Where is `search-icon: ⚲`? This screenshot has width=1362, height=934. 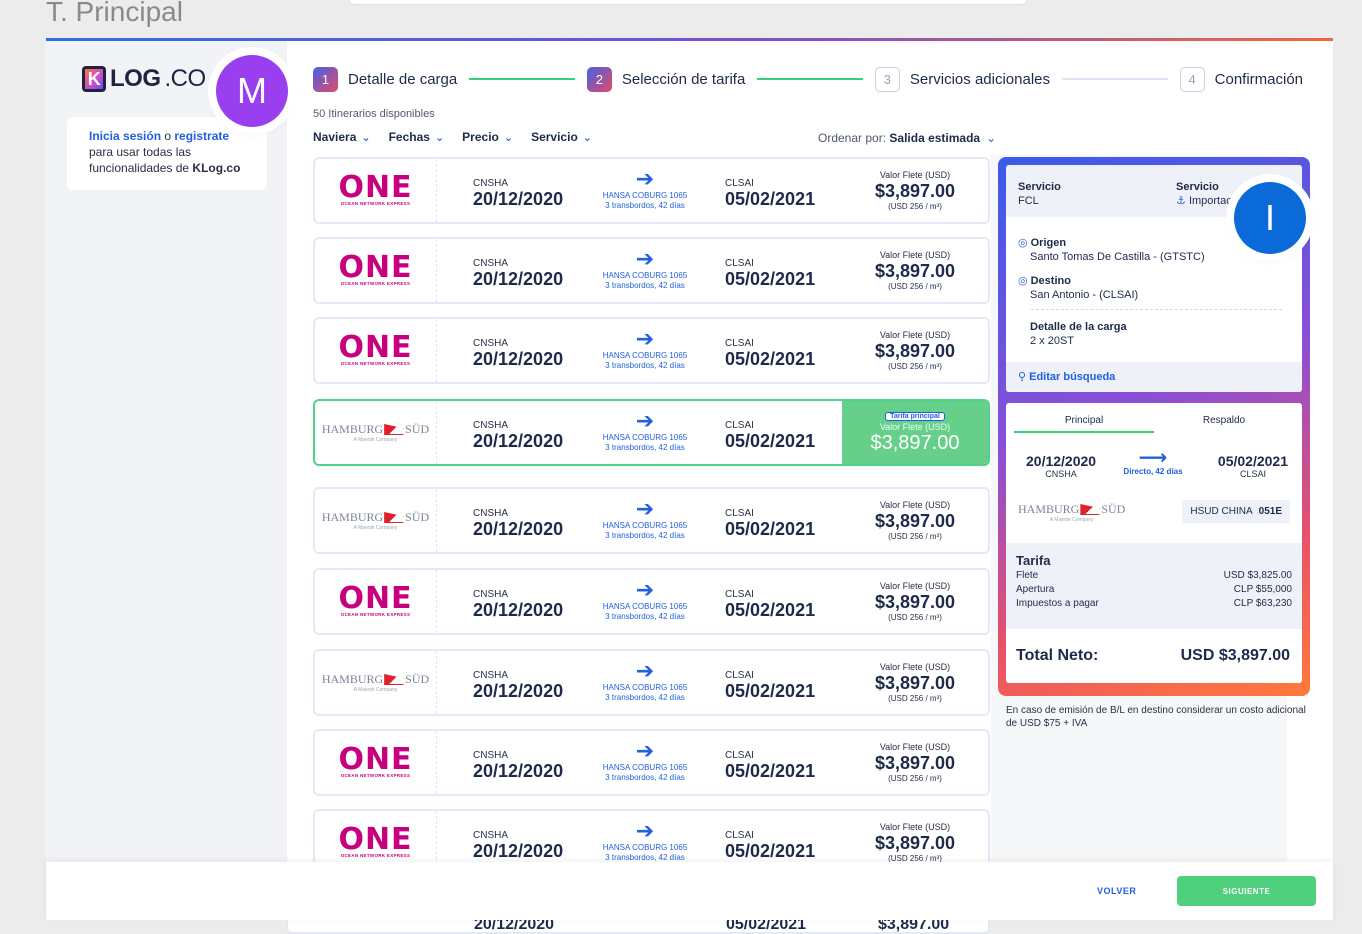
search-icon: ⚲ is located at coordinates (1022, 377).